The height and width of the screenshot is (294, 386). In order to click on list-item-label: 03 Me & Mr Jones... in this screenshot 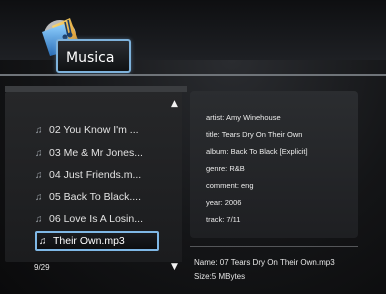, I will do `click(96, 153)`.